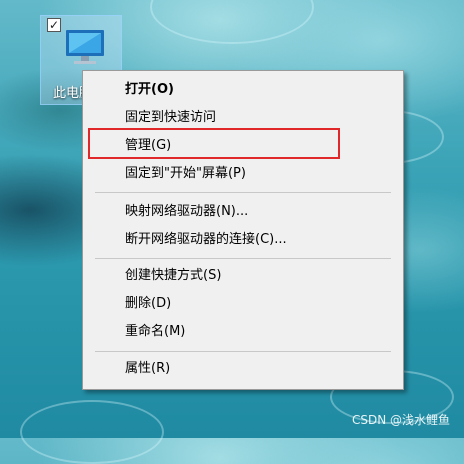 This screenshot has width=464, height=464. I want to click on menu-item-delete: 删除(D), so click(243, 304).